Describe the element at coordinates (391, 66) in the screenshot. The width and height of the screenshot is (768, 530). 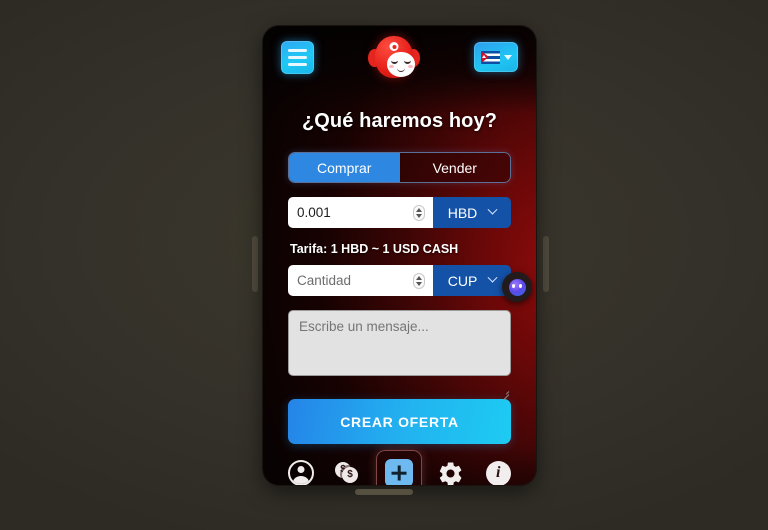
I see `logo-blush-left` at that location.